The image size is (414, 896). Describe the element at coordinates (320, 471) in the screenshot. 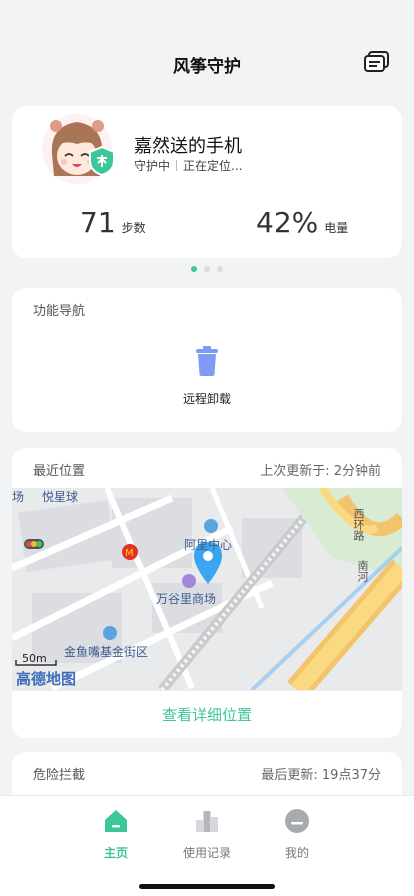

I see `location-updated: 上次更新于: 2分钟前` at that location.